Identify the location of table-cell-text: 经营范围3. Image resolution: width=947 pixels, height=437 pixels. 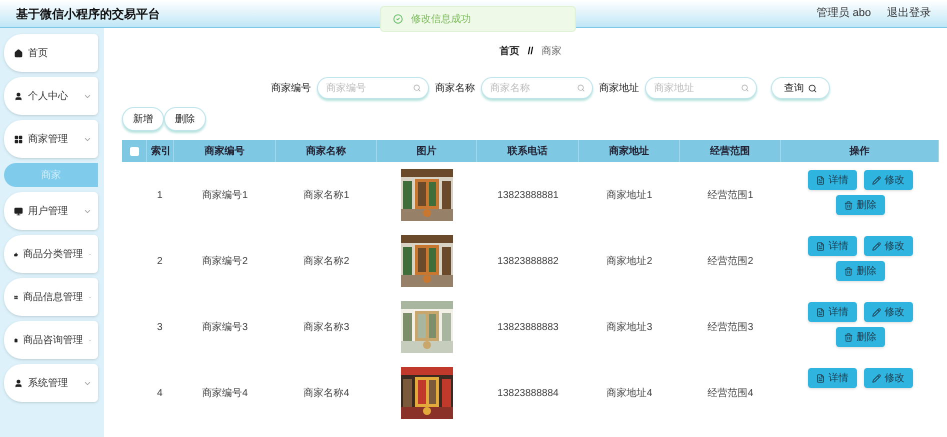
(731, 327).